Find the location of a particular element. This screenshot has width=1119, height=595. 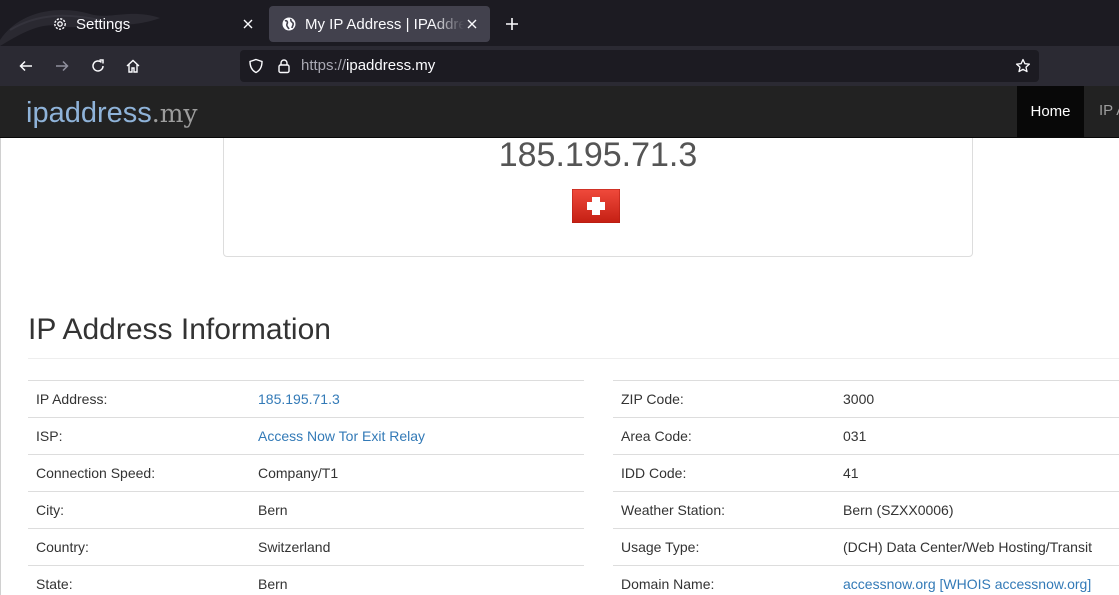

arrow-left-icon is located at coordinates (25, 66).